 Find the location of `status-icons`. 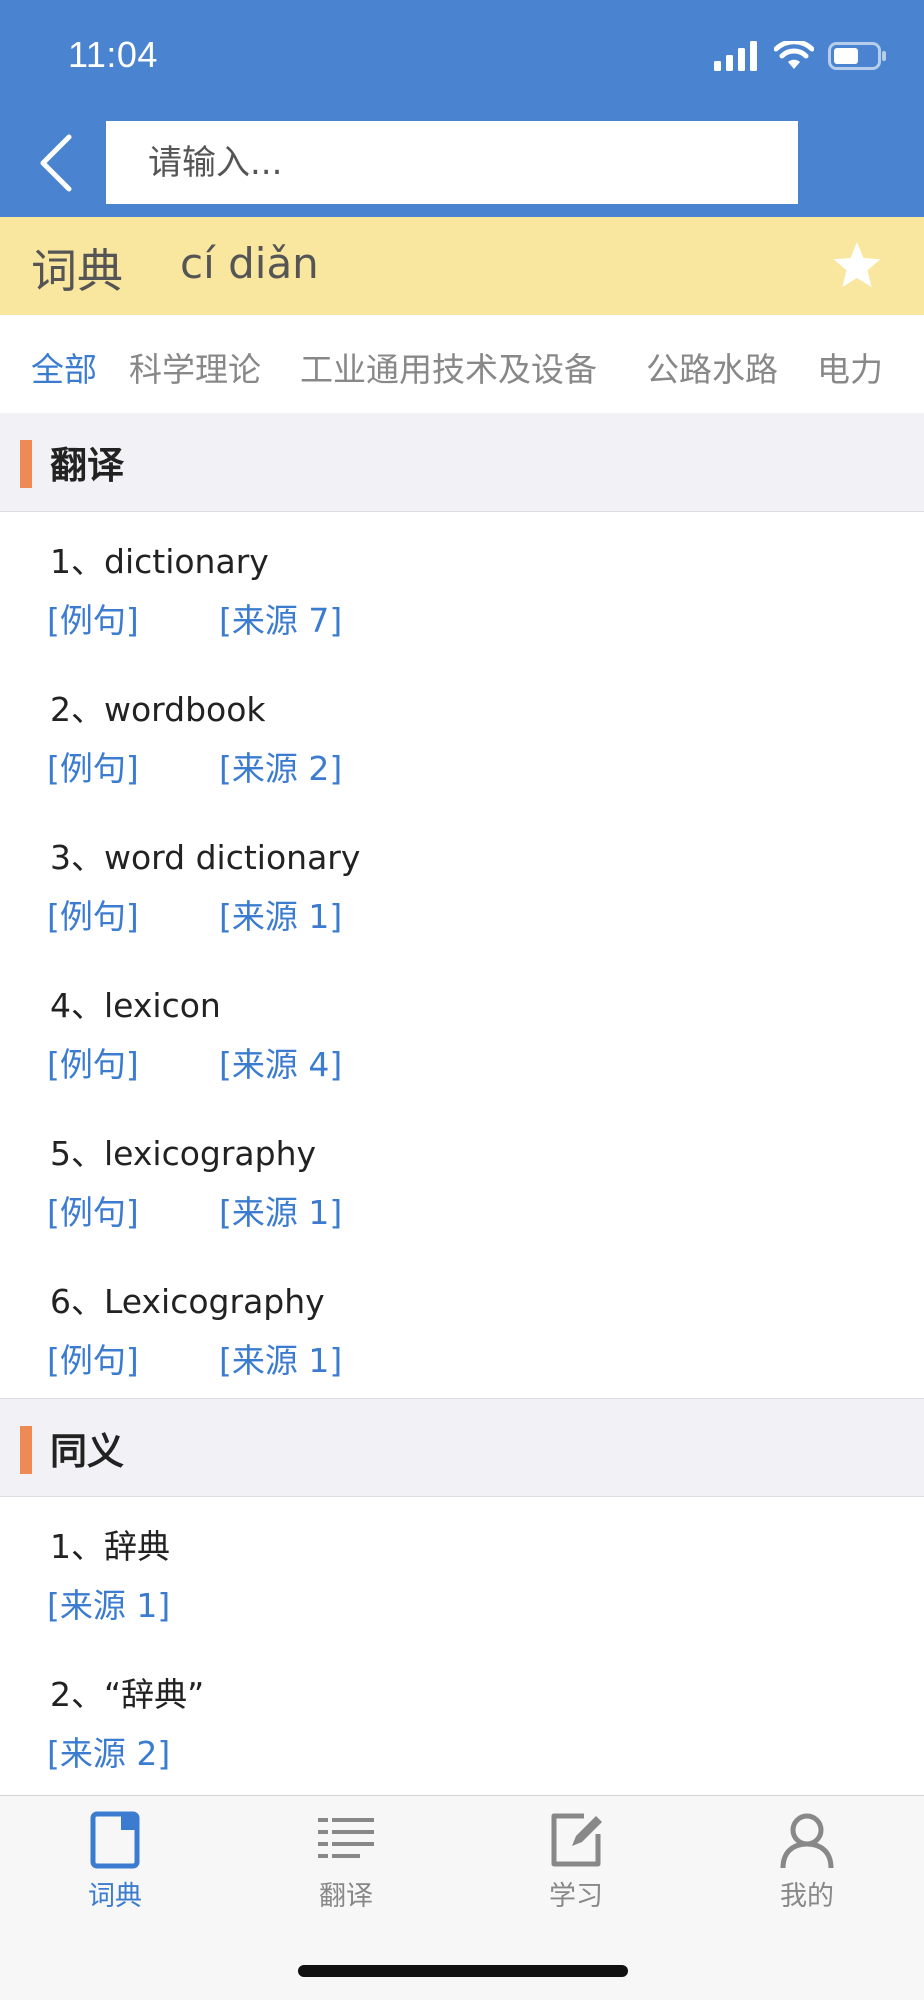

status-icons is located at coordinates (801, 56).